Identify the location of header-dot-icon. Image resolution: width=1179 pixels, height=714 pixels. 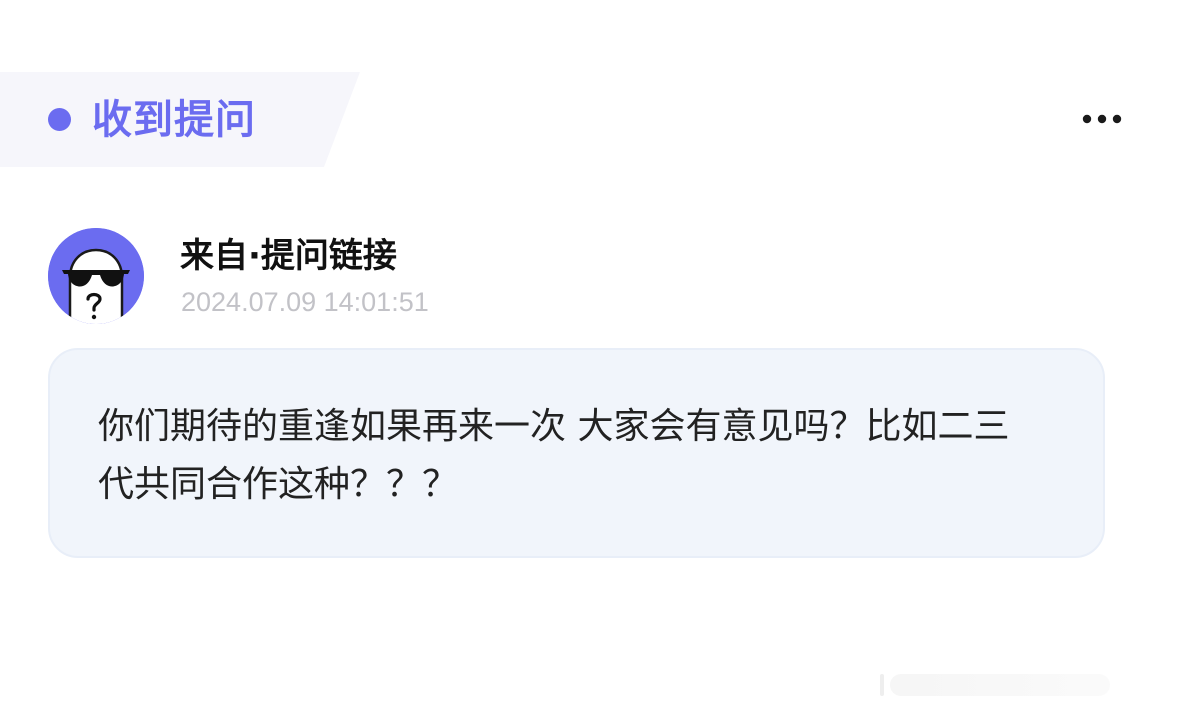
(59, 119).